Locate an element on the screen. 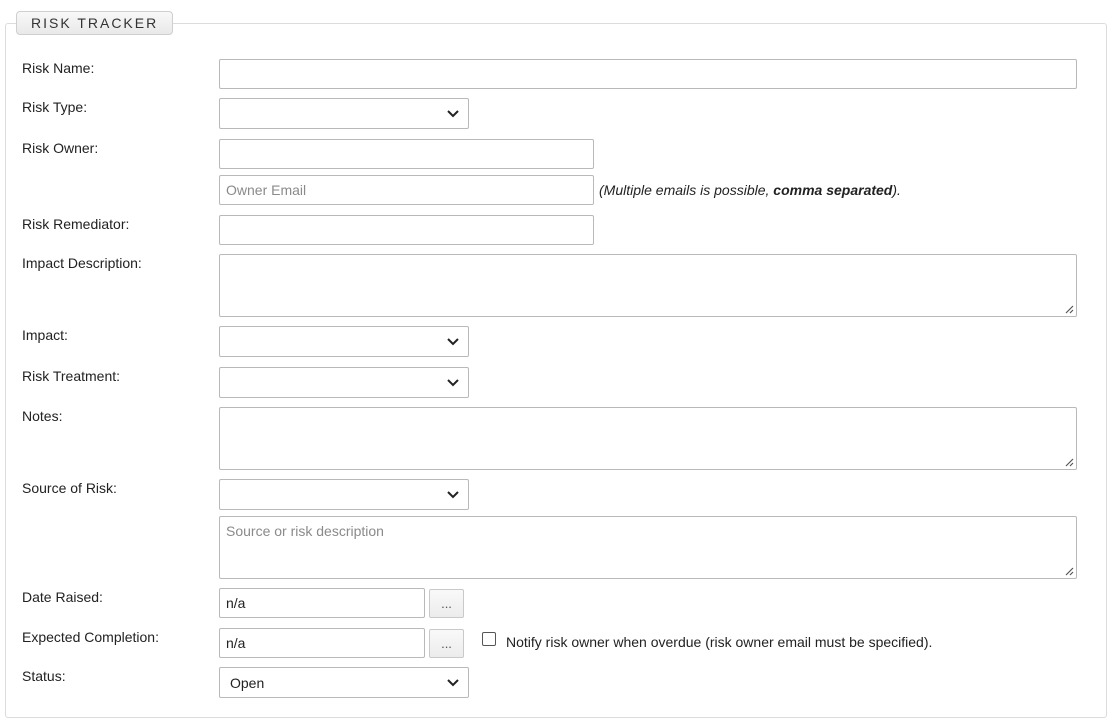  risk-type-label: Risk Type: is located at coordinates (55, 107).